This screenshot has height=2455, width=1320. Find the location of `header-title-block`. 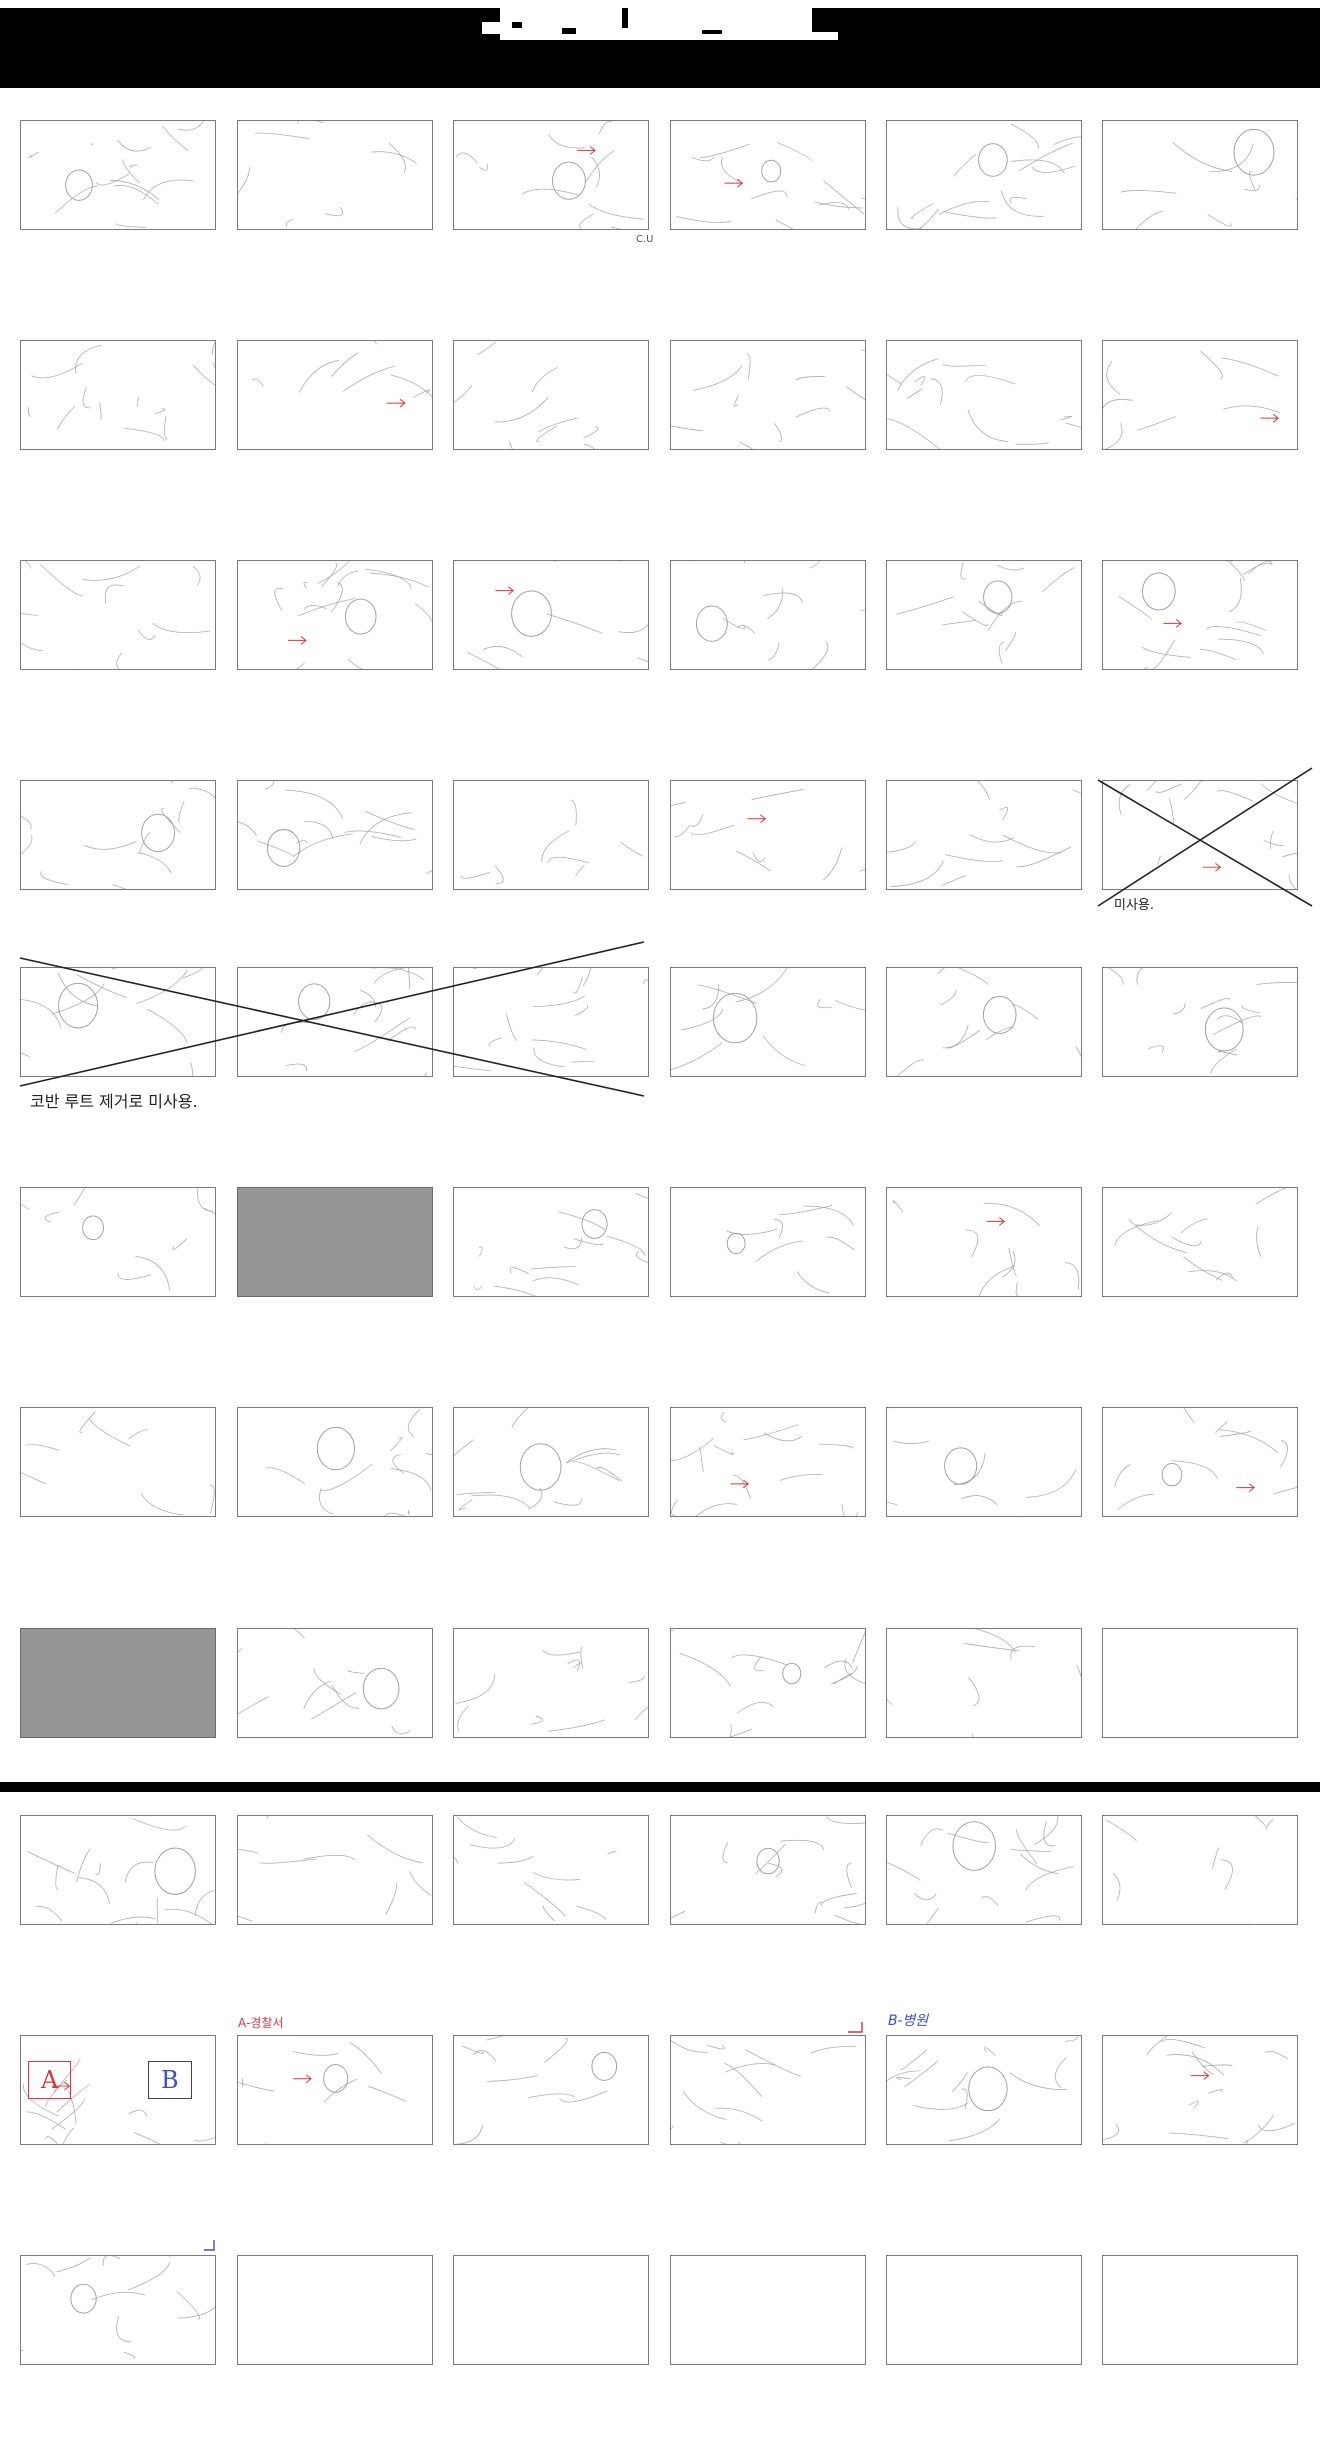

header-title-block is located at coordinates (660, 24).